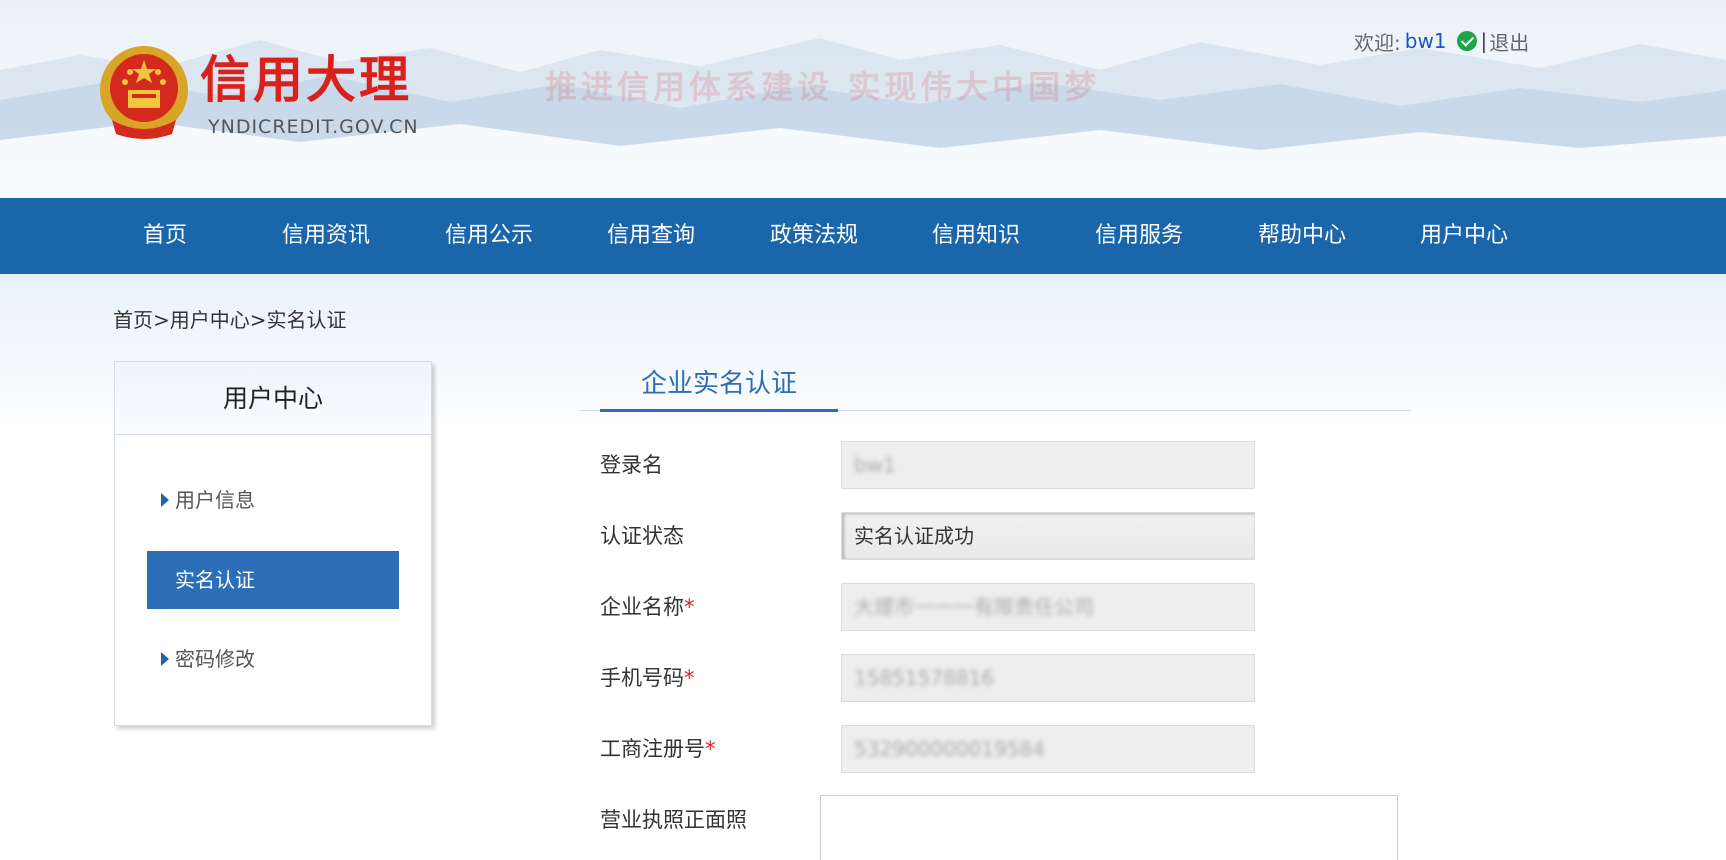 This screenshot has width=1726, height=860. What do you see at coordinates (875, 465) in the screenshot?
I see `field-value: bw1` at bounding box center [875, 465].